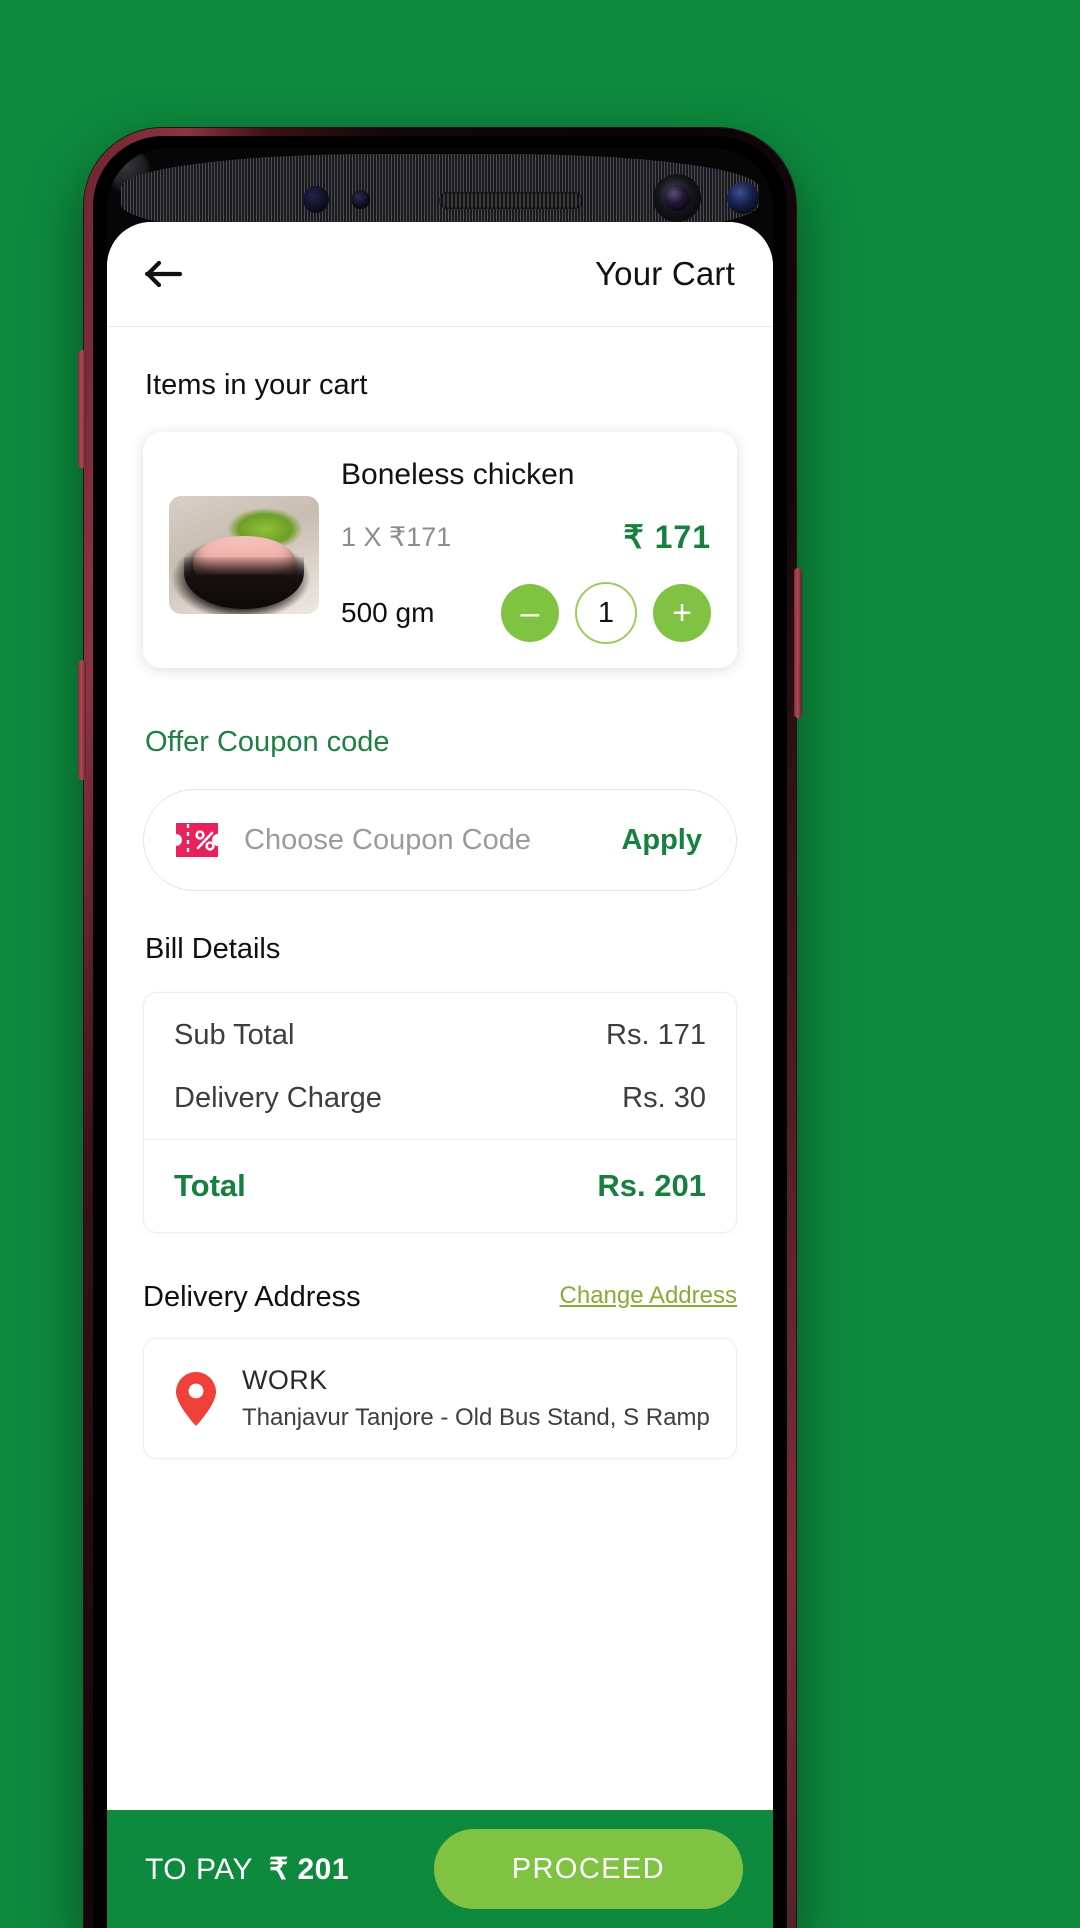  What do you see at coordinates (665, 273) in the screenshot?
I see `page-title: Your Cart` at bounding box center [665, 273].